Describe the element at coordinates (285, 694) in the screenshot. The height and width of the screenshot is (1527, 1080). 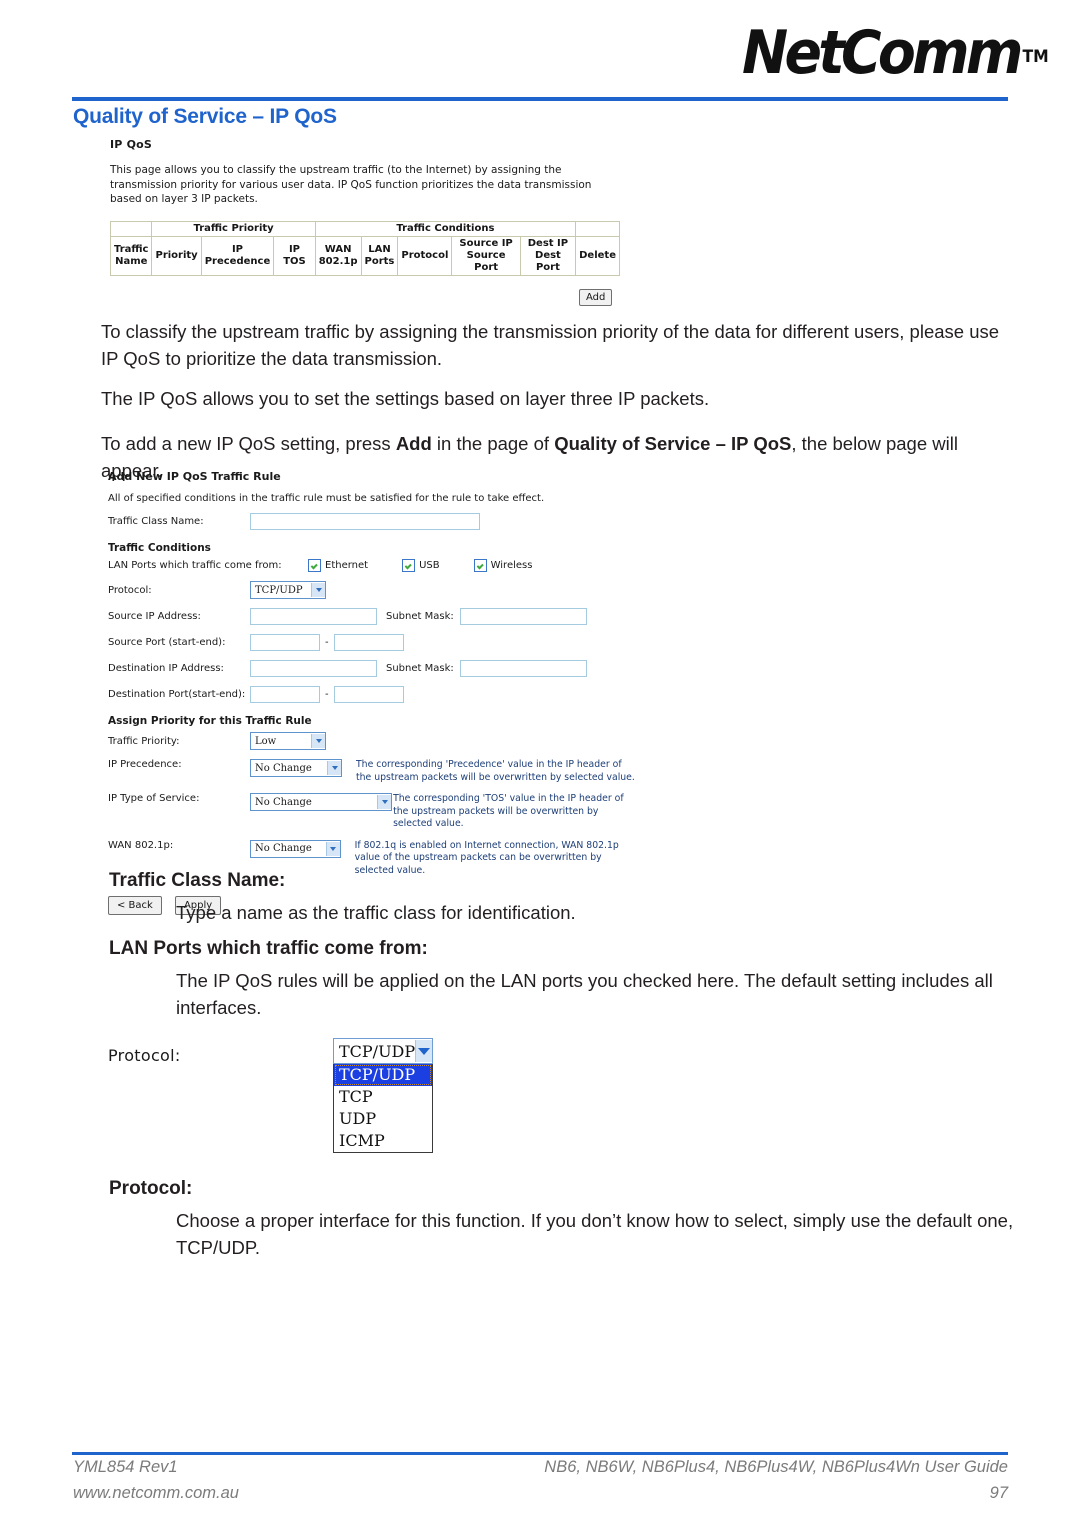
I see `dest-port-start-input` at that location.